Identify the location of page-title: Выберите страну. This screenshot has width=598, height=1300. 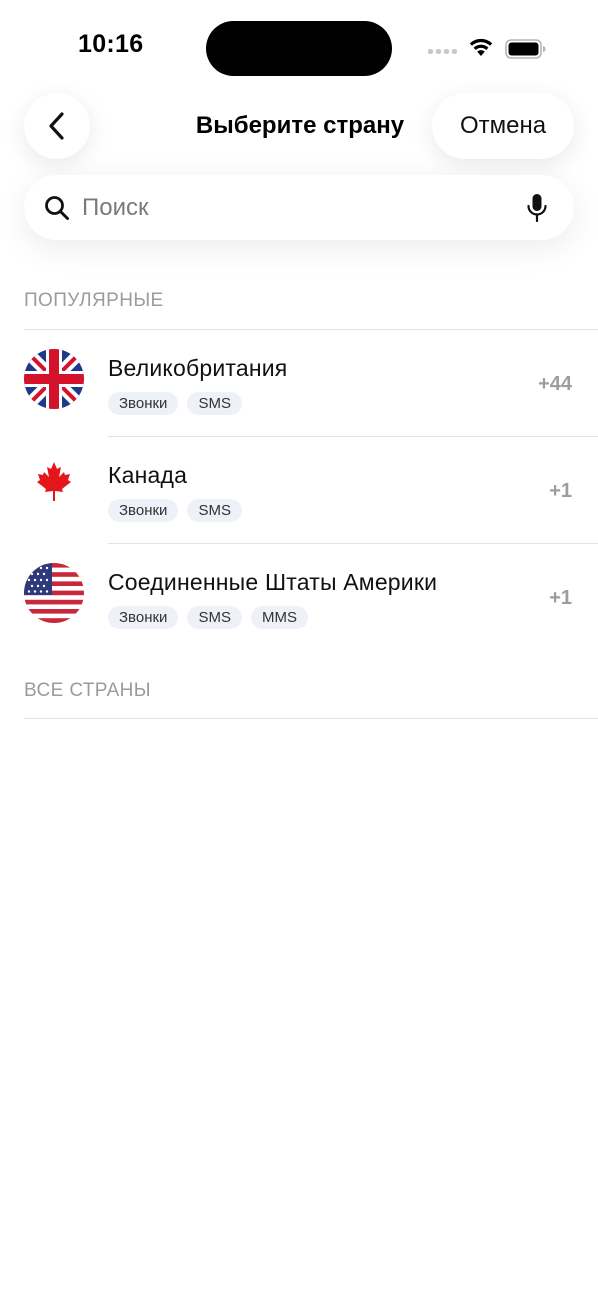
(300, 125).